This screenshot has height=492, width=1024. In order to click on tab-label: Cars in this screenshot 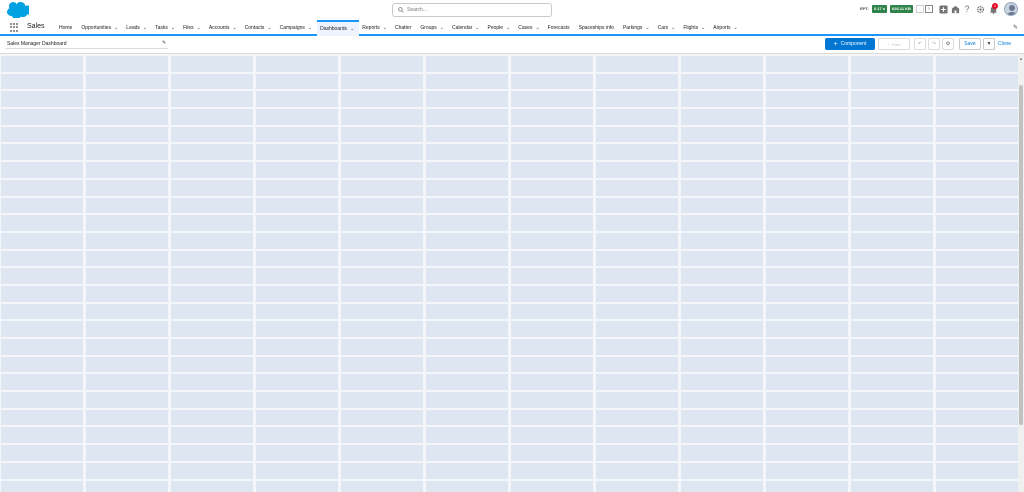, I will do `click(663, 28)`.